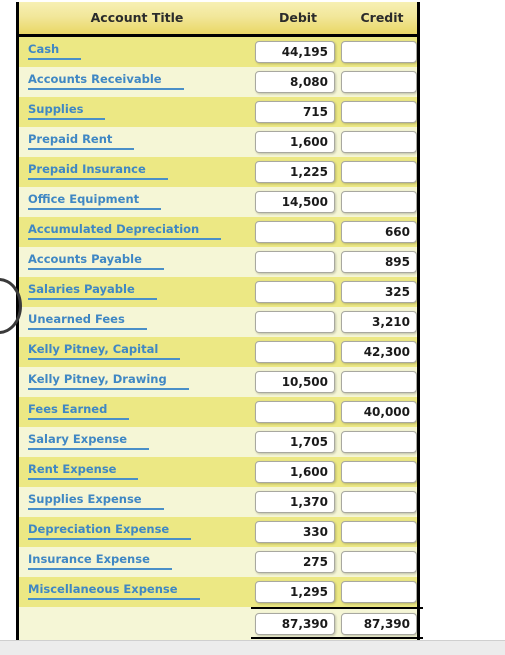 The width and height of the screenshot is (505, 655). What do you see at coordinates (218, 532) in the screenshot?
I see `table-row: Depreciation Expense 330` at bounding box center [218, 532].